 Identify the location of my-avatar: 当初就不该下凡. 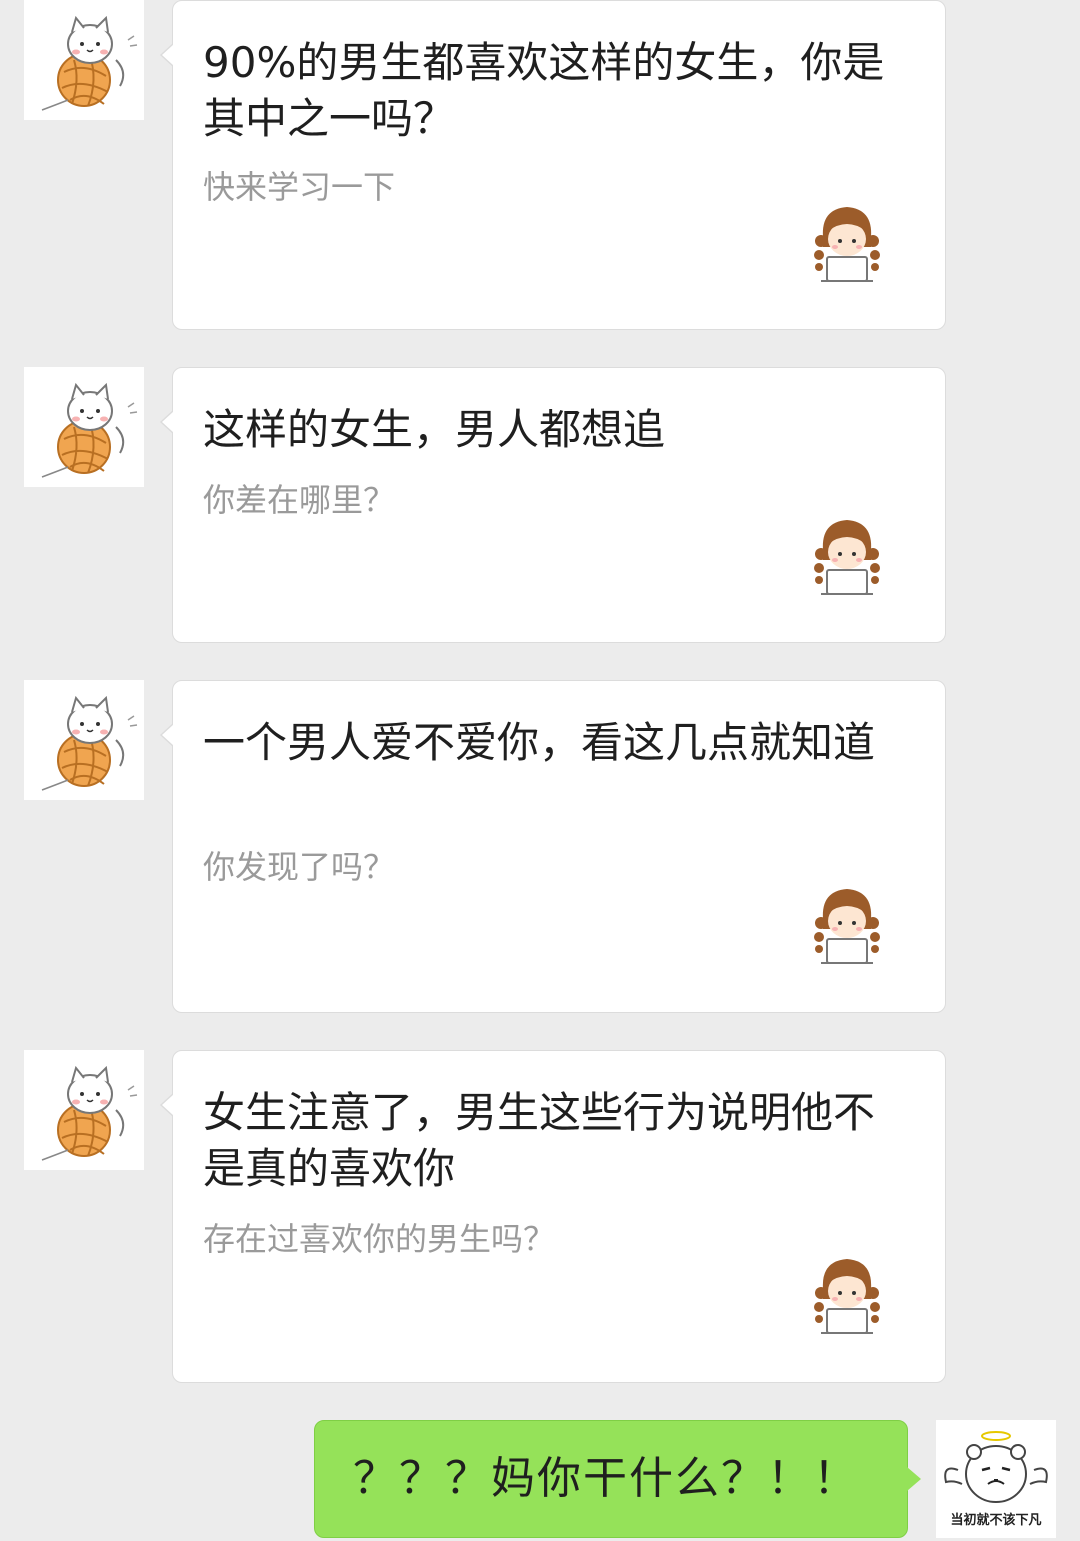
(996, 1479).